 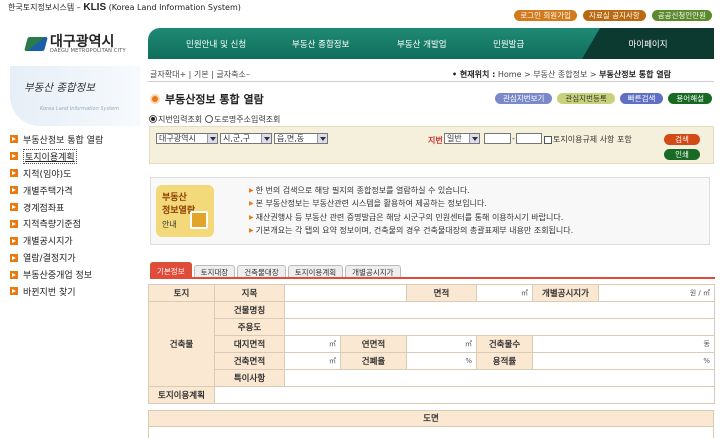 I want to click on sidebar-item-changed-lot: 바뀐지번 찾기, so click(x=77, y=291).